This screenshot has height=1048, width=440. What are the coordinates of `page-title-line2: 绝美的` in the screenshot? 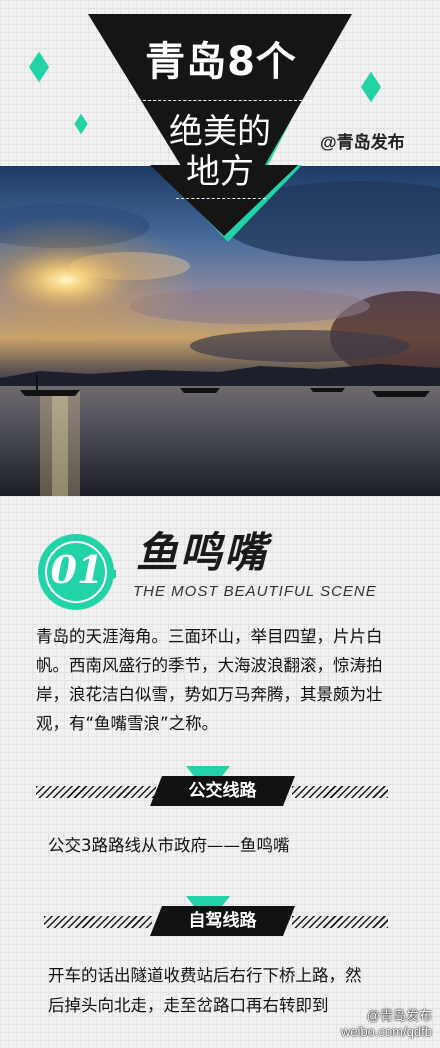 It's located at (220, 132).